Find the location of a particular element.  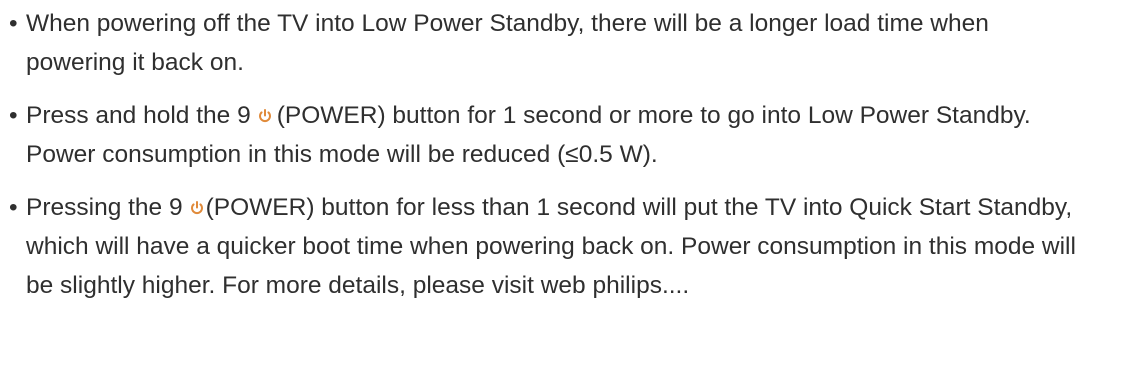

list-item-text-before-icon: Pressing the 9 is located at coordinates (104, 207).